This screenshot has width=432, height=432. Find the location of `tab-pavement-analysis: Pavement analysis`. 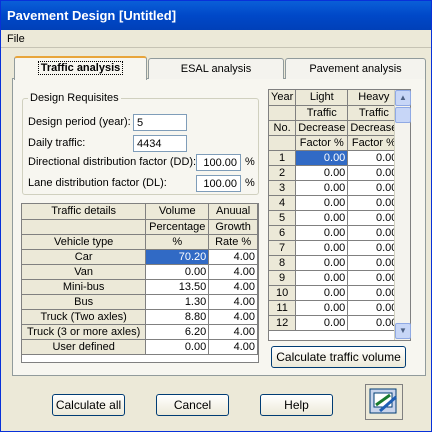

tab-pavement-analysis: Pavement analysis is located at coordinates (355, 68).